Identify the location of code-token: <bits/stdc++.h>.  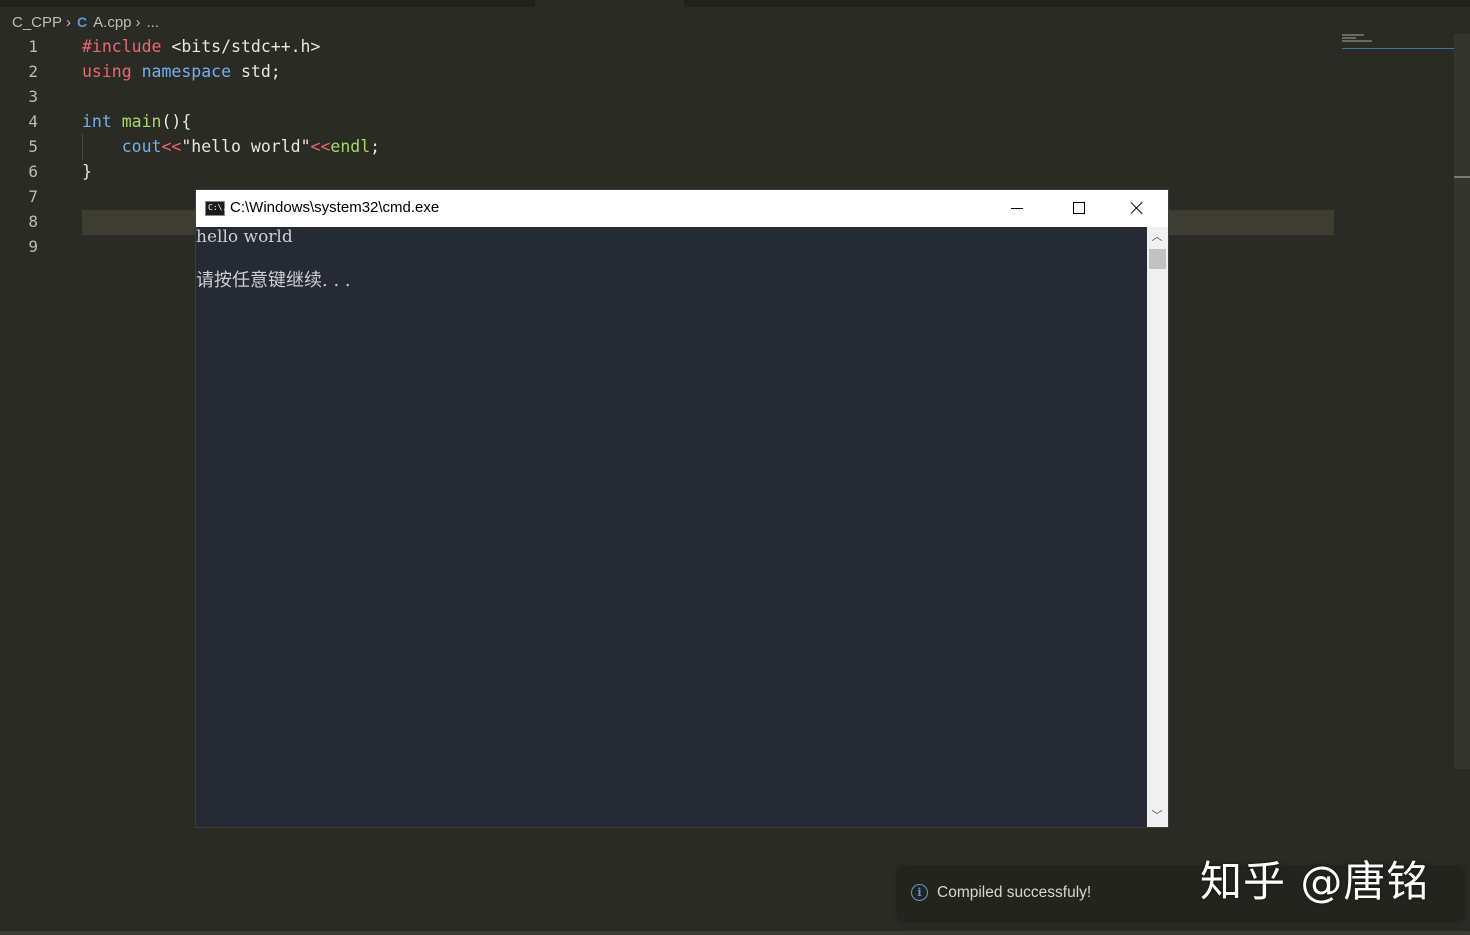
(241, 46).